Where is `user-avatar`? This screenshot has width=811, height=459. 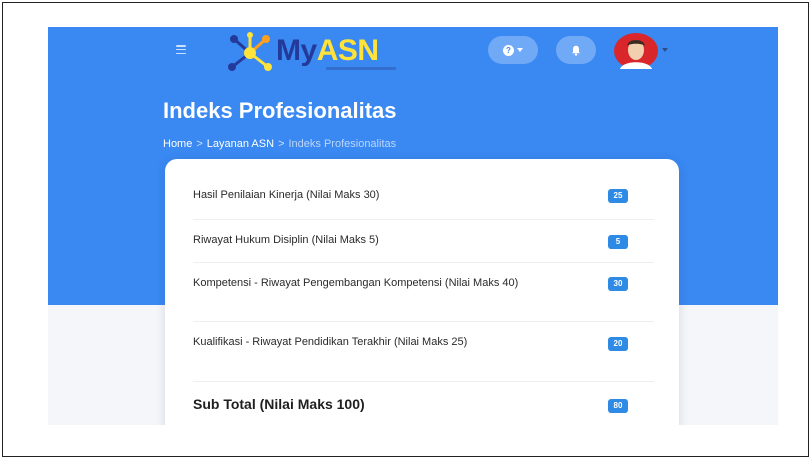 user-avatar is located at coordinates (636, 51).